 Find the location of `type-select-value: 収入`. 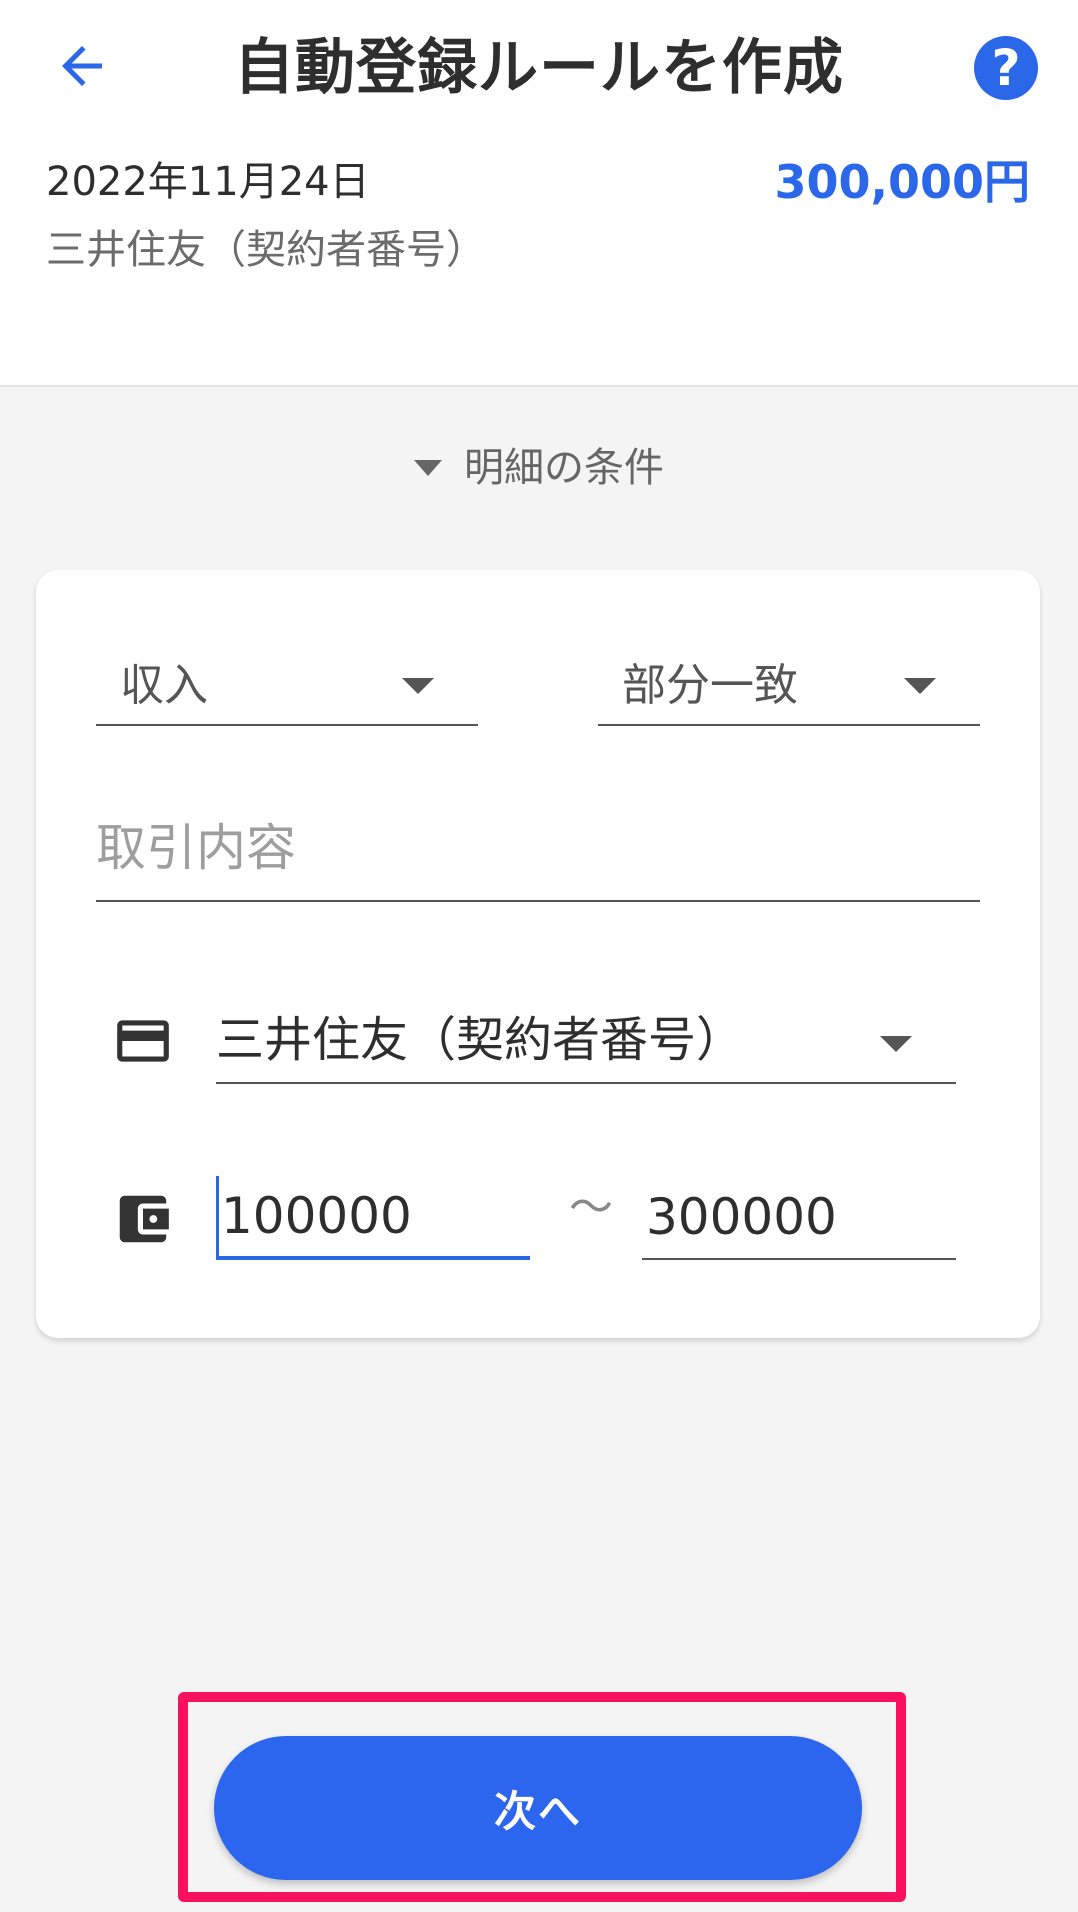

type-select-value: 収入 is located at coordinates (164, 685).